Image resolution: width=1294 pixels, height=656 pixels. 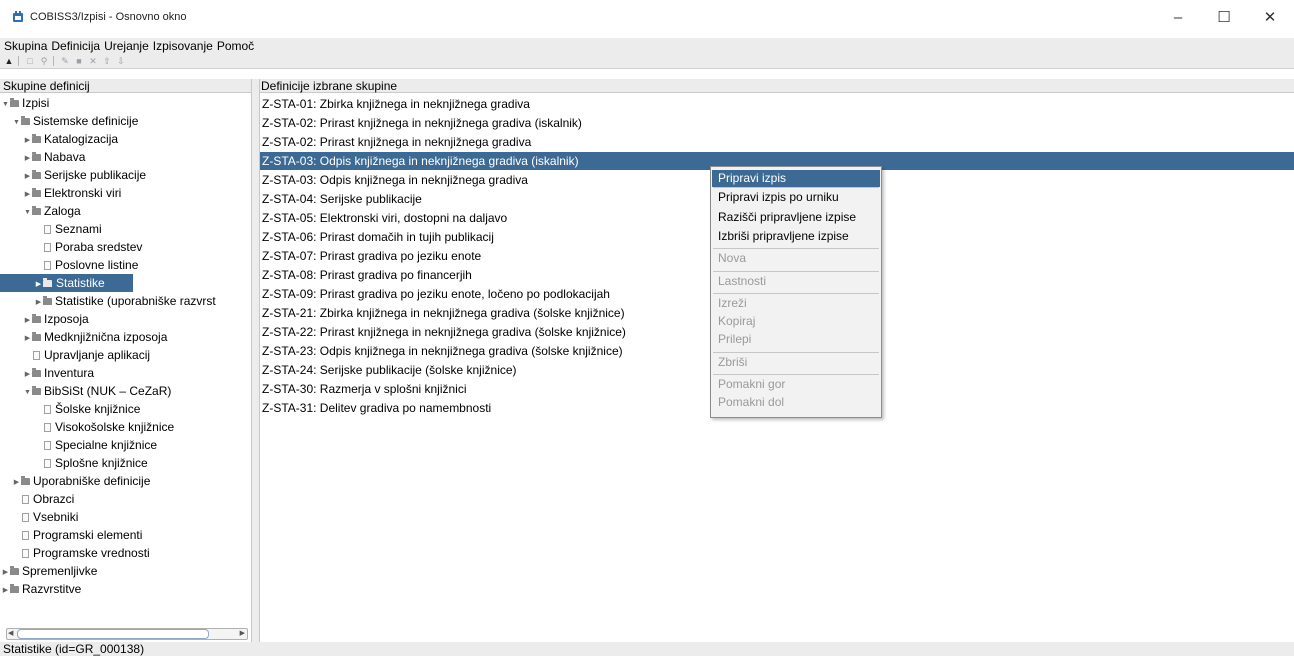 What do you see at coordinates (18, 16) in the screenshot?
I see `cobiss-app-icon` at bounding box center [18, 16].